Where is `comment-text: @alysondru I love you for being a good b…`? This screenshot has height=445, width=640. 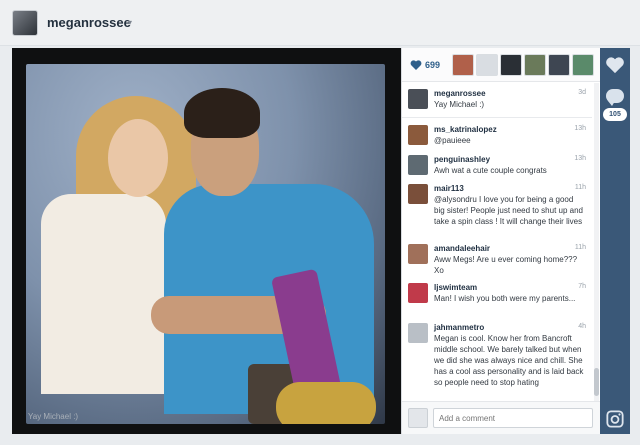
comment-text: @alysondru I love you for being a good b… is located at coordinates (508, 210).